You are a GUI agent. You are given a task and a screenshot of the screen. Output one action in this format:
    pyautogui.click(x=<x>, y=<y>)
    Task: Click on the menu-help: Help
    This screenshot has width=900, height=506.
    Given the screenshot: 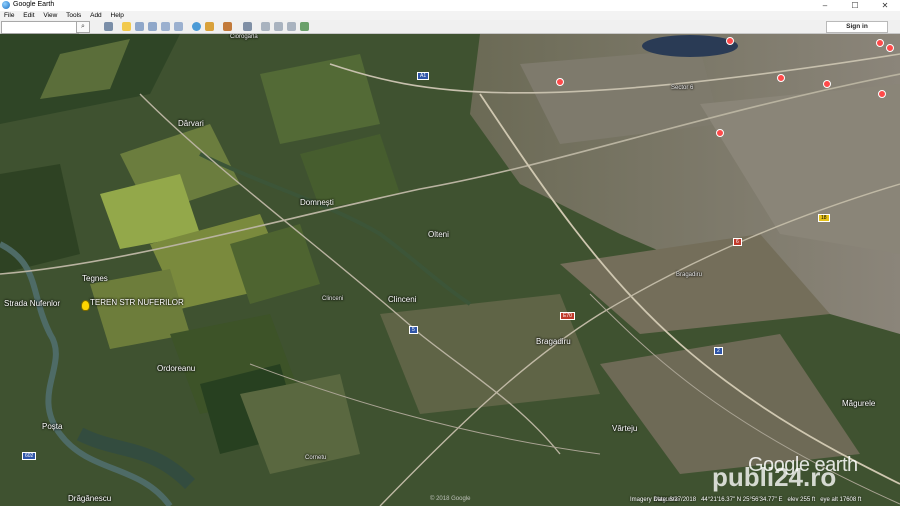 What is the action you would take?
    pyautogui.click(x=117, y=15)
    